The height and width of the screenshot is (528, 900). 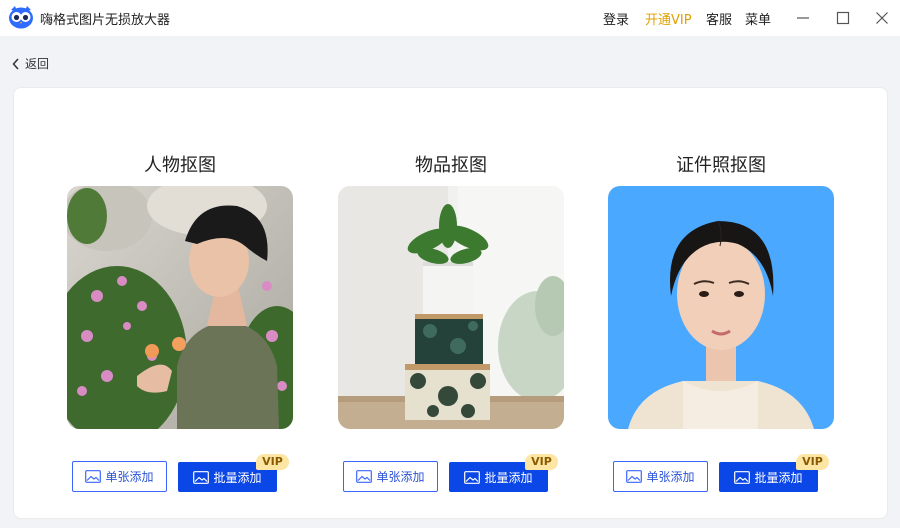 I want to click on add-single-button-object: 单张添加, so click(x=390, y=476).